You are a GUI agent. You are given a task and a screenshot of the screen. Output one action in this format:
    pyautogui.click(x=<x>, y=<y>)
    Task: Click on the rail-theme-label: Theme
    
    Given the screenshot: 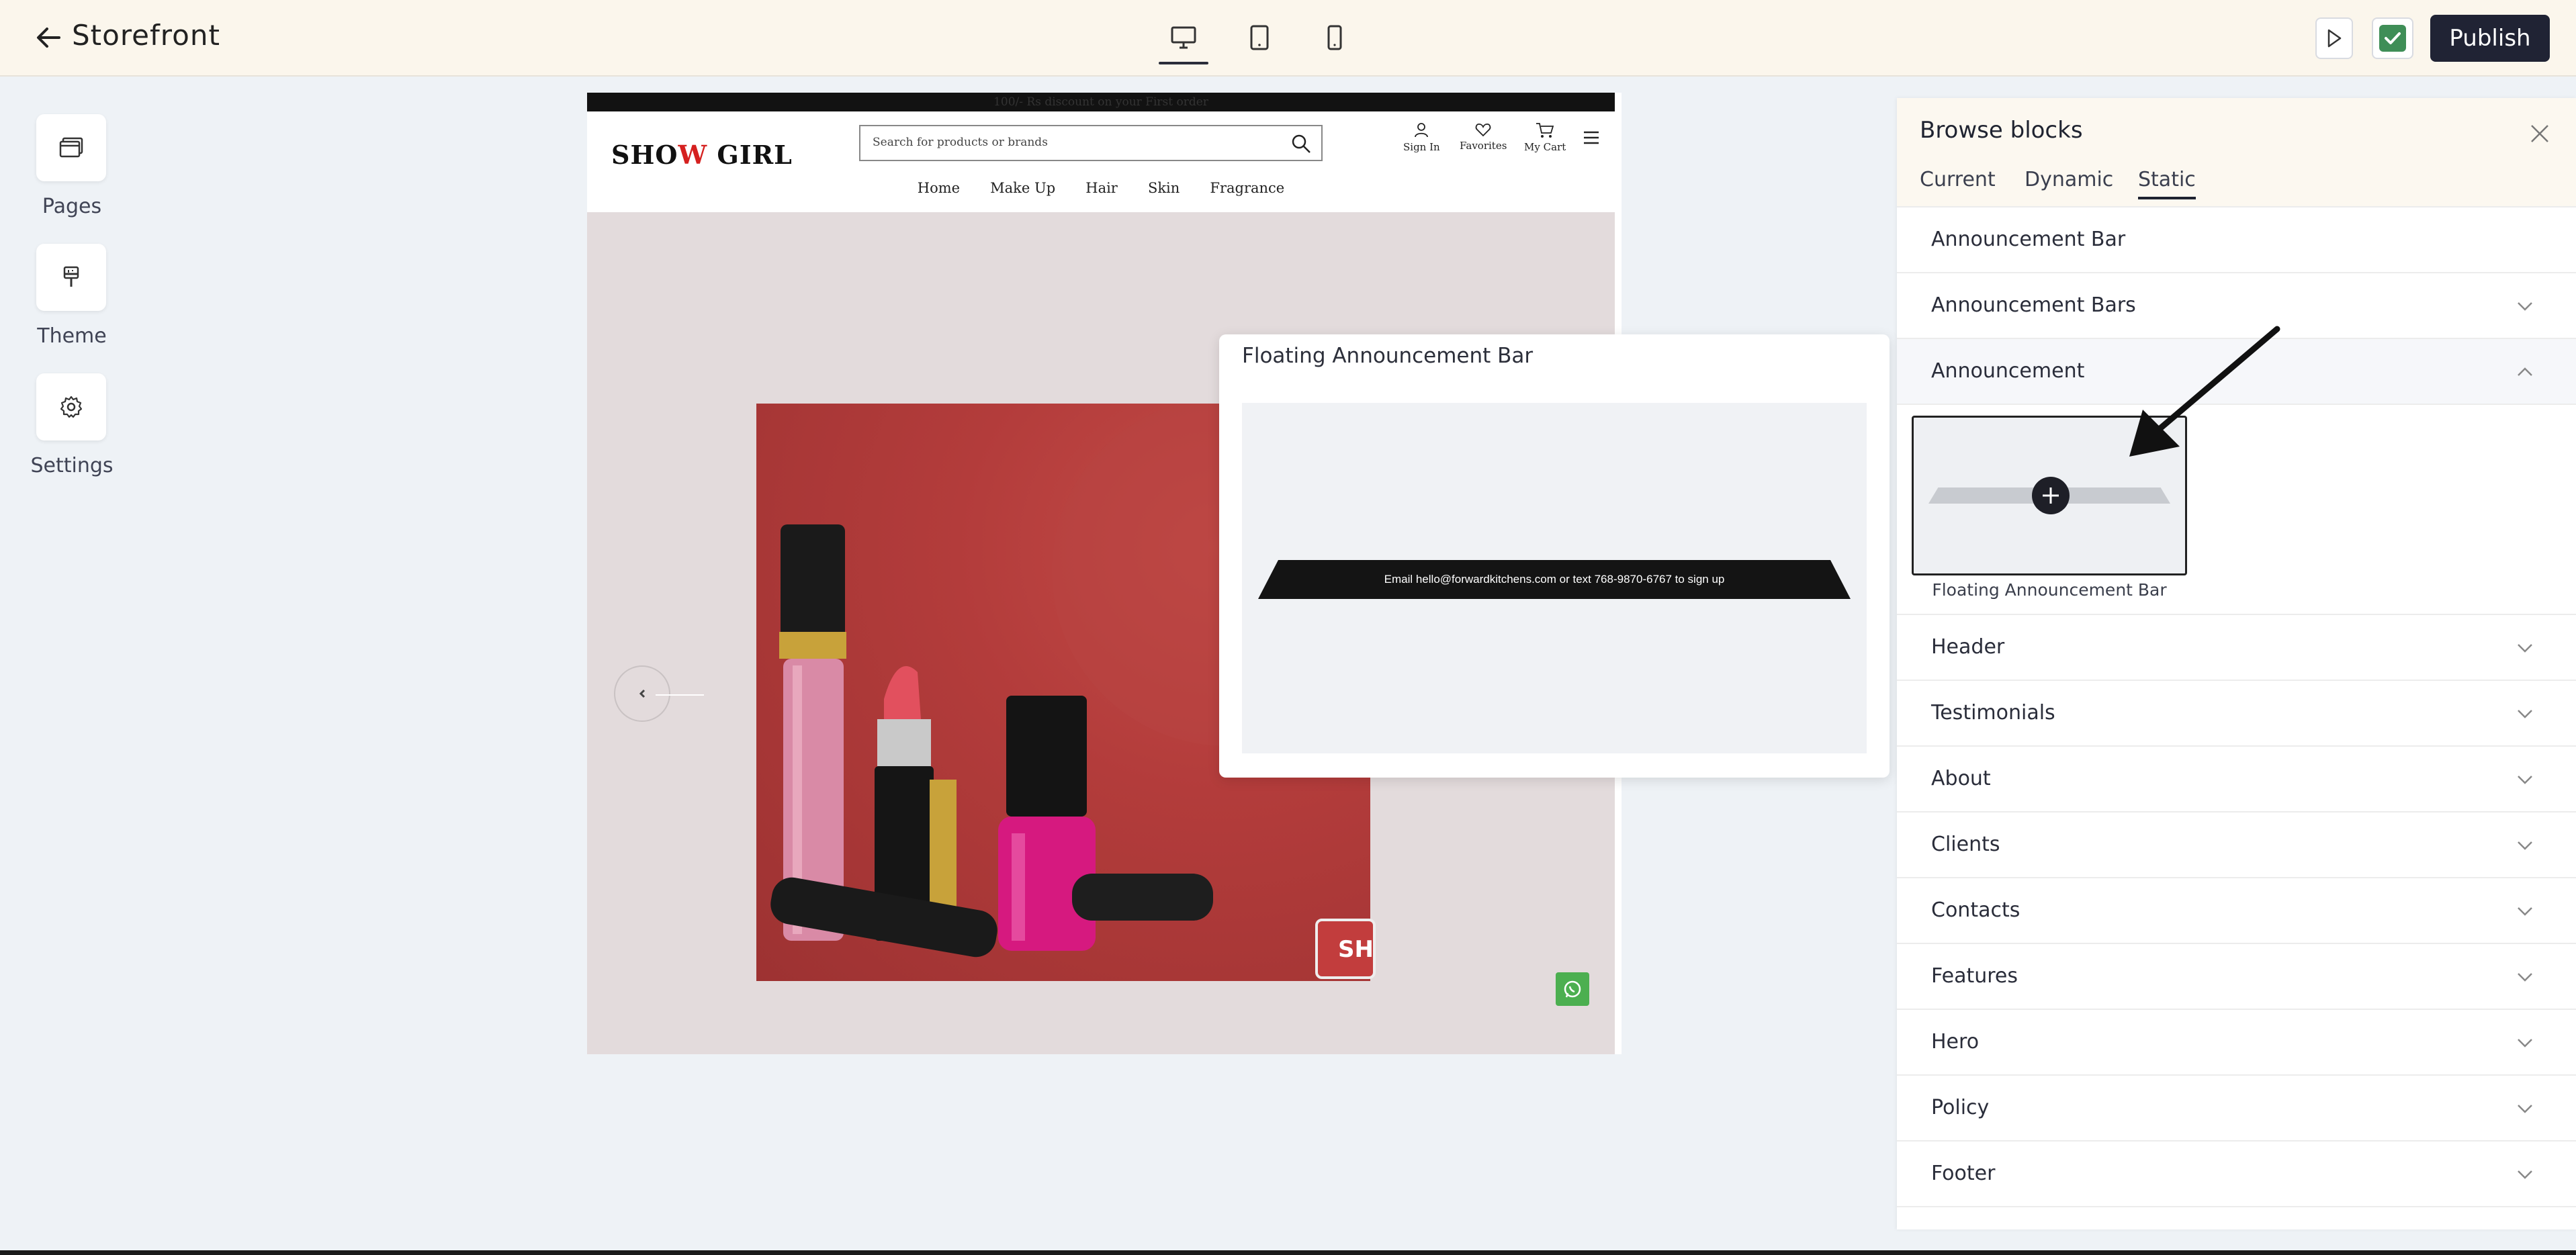 What is the action you would take?
    pyautogui.click(x=72, y=336)
    